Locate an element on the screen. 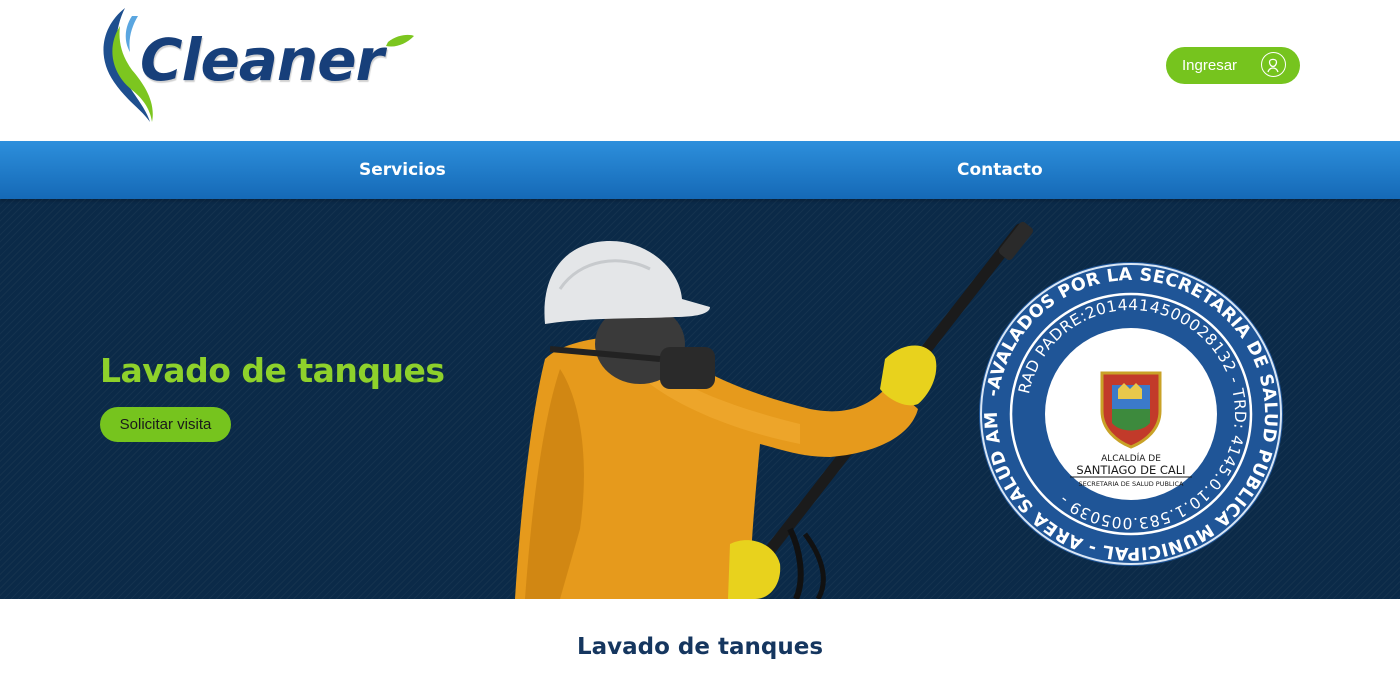 The height and width of the screenshot is (700, 1400). request-visit-button: Solicitar visita is located at coordinates (165, 424).